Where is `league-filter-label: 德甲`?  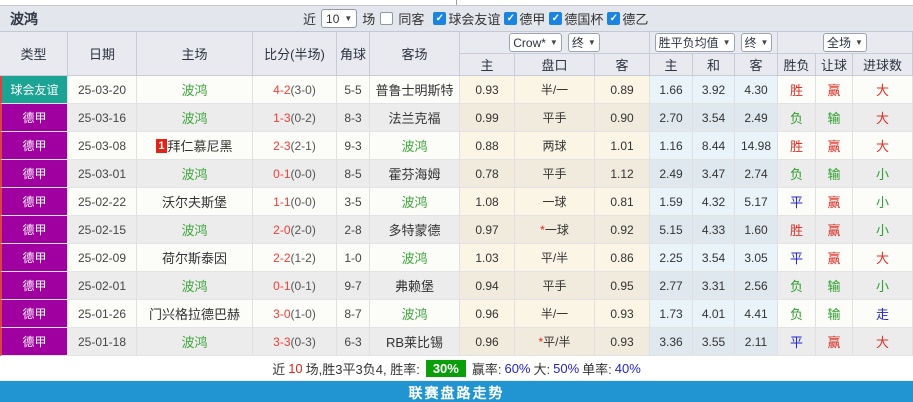
league-filter-label: 德甲 is located at coordinates (532, 19).